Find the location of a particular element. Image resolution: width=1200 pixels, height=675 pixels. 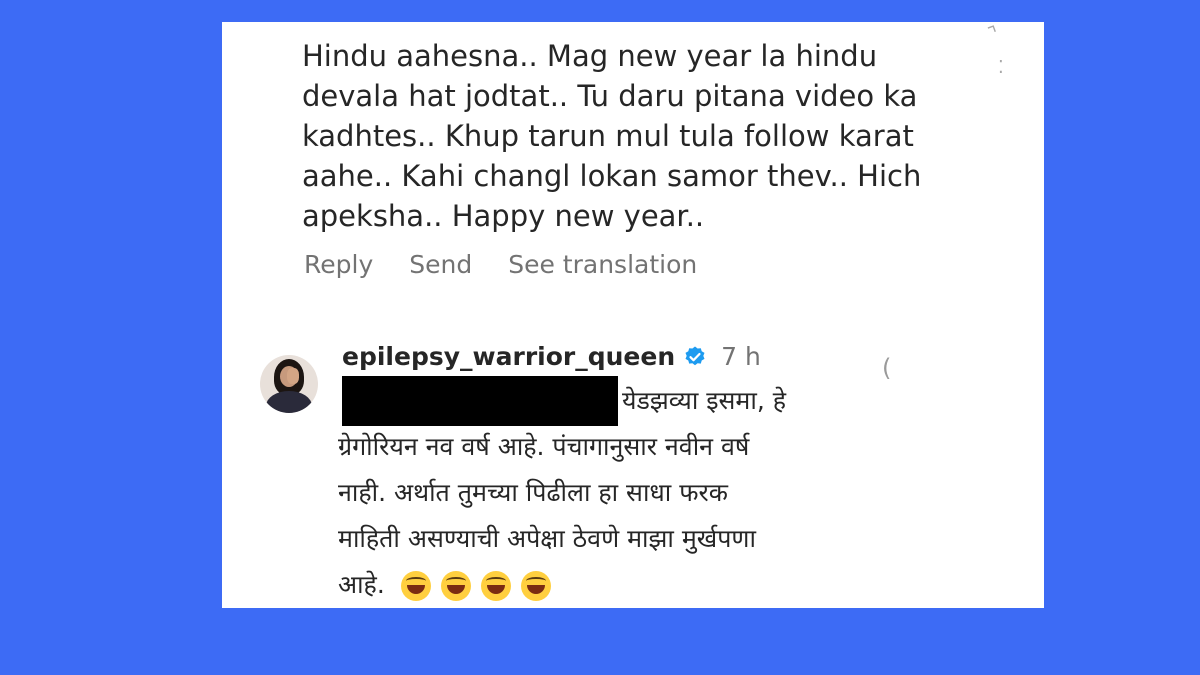

see-translation-button: See translation is located at coordinates (602, 264).